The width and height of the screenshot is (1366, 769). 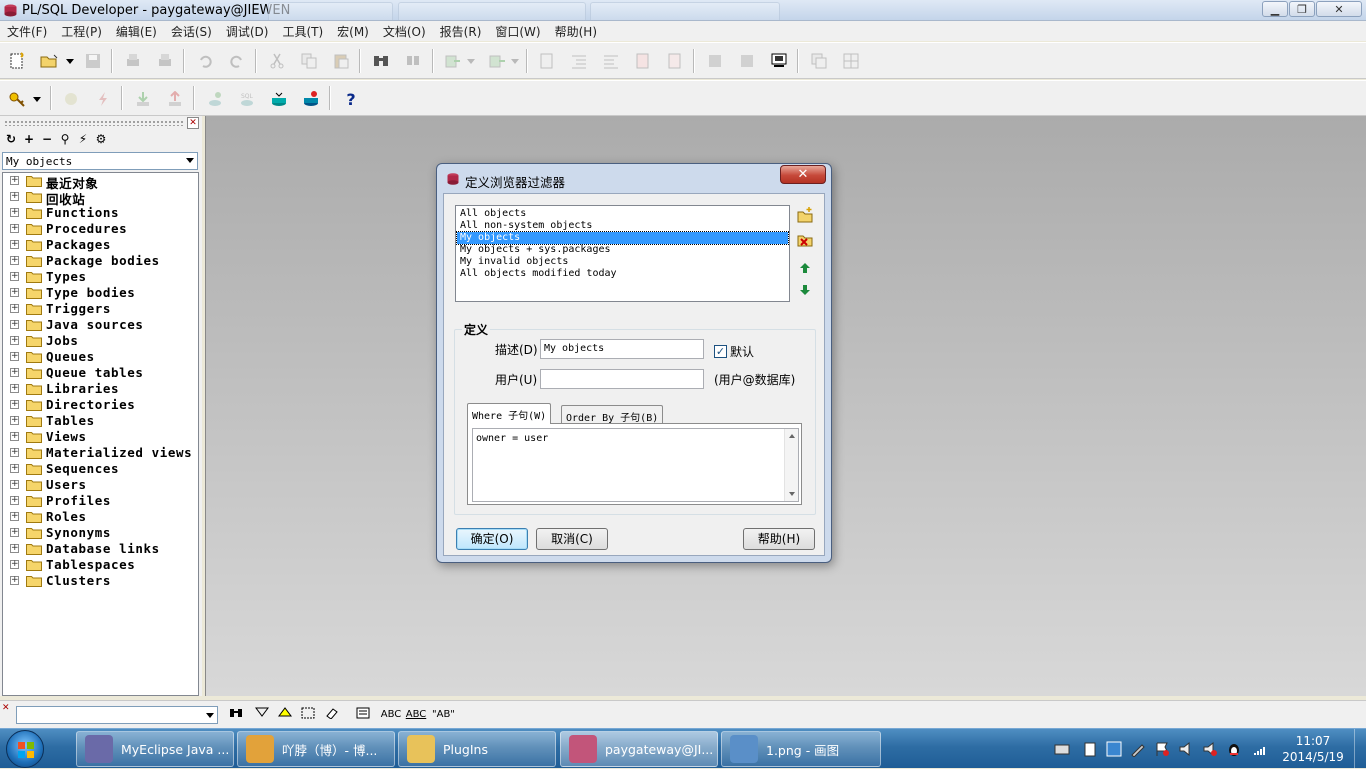 What do you see at coordinates (805, 290) in the screenshot?
I see `move-down-button` at bounding box center [805, 290].